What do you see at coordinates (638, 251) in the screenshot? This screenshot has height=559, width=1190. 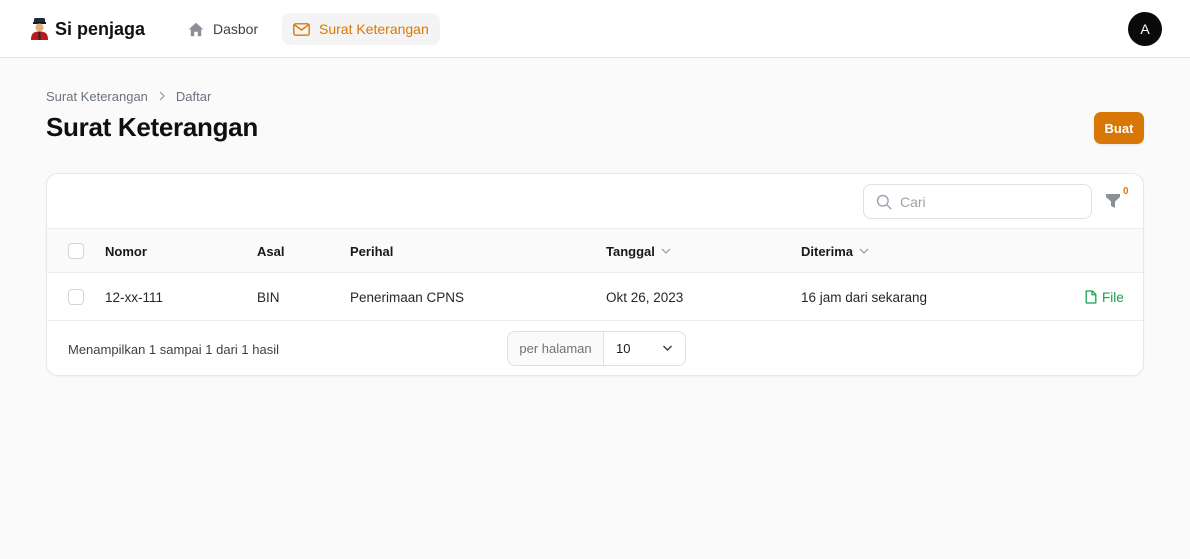 I see `column-header-tanggal: Tanggal` at bounding box center [638, 251].